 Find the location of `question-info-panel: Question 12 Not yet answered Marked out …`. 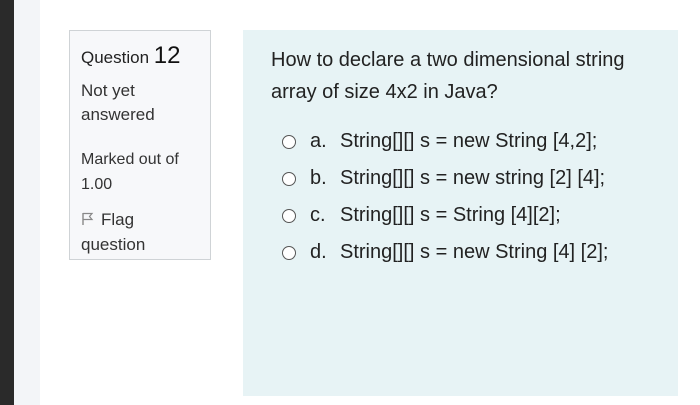

question-info-panel: Question 12 Not yet answered Marked out … is located at coordinates (140, 145).